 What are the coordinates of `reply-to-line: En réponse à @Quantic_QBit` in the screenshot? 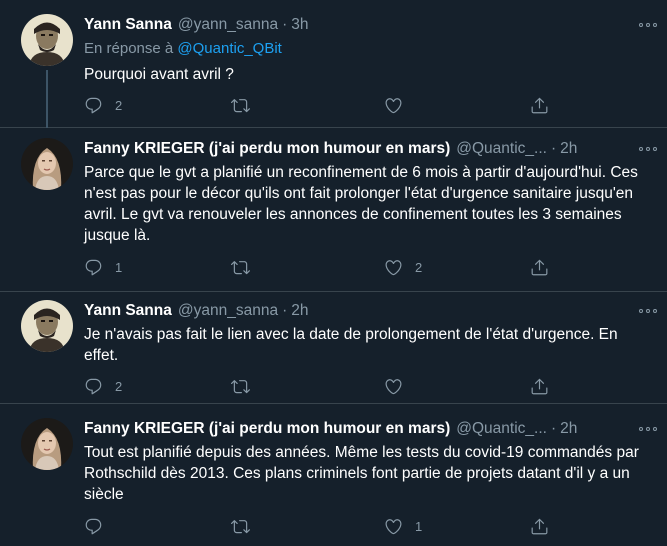 It's located at (183, 48).